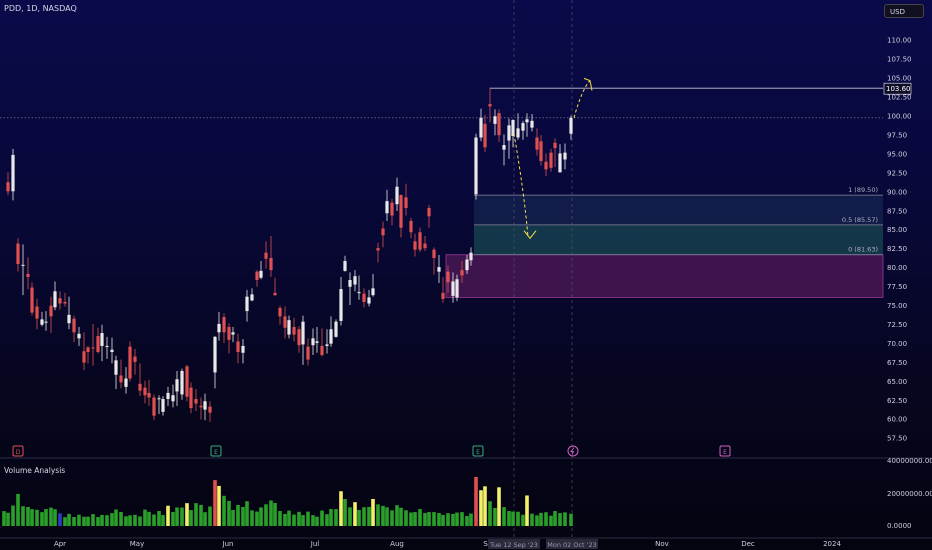  Describe the element at coordinates (582, 99) in the screenshot. I see `projection-up-path` at that location.